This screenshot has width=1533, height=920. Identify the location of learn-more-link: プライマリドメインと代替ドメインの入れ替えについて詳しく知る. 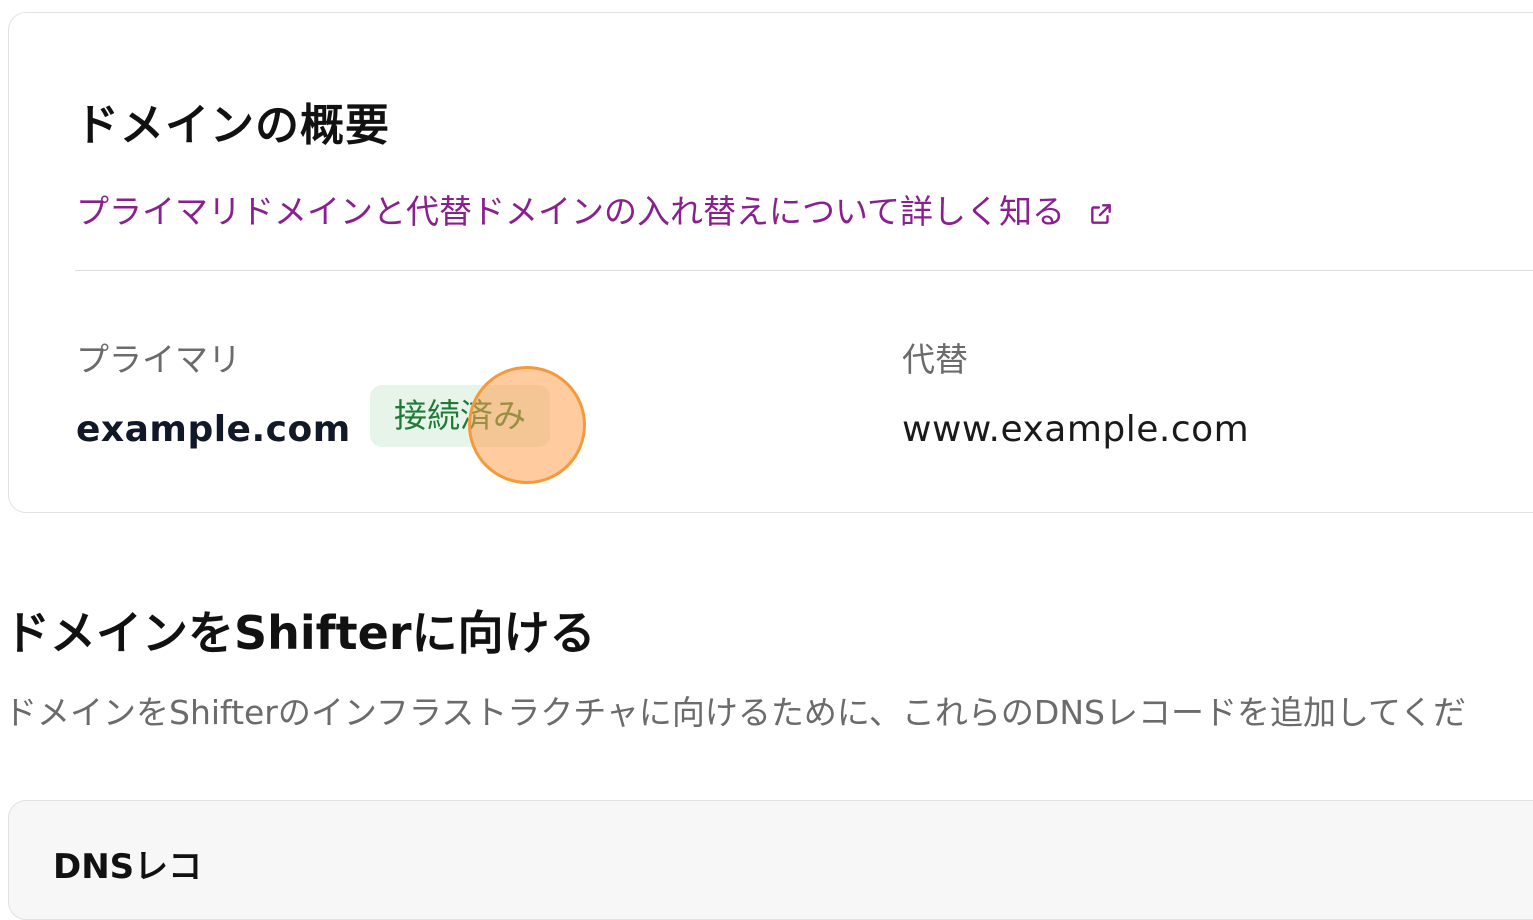
(595, 209).